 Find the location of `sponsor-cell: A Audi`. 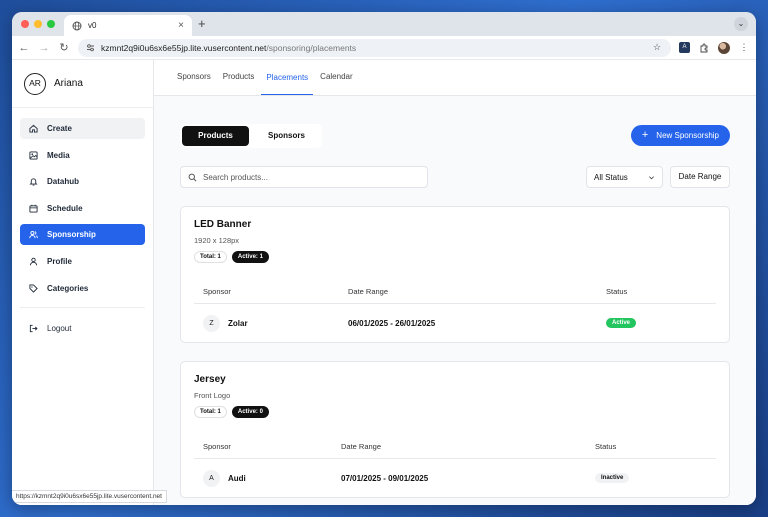

sponsor-cell: A Audi is located at coordinates (272, 478).